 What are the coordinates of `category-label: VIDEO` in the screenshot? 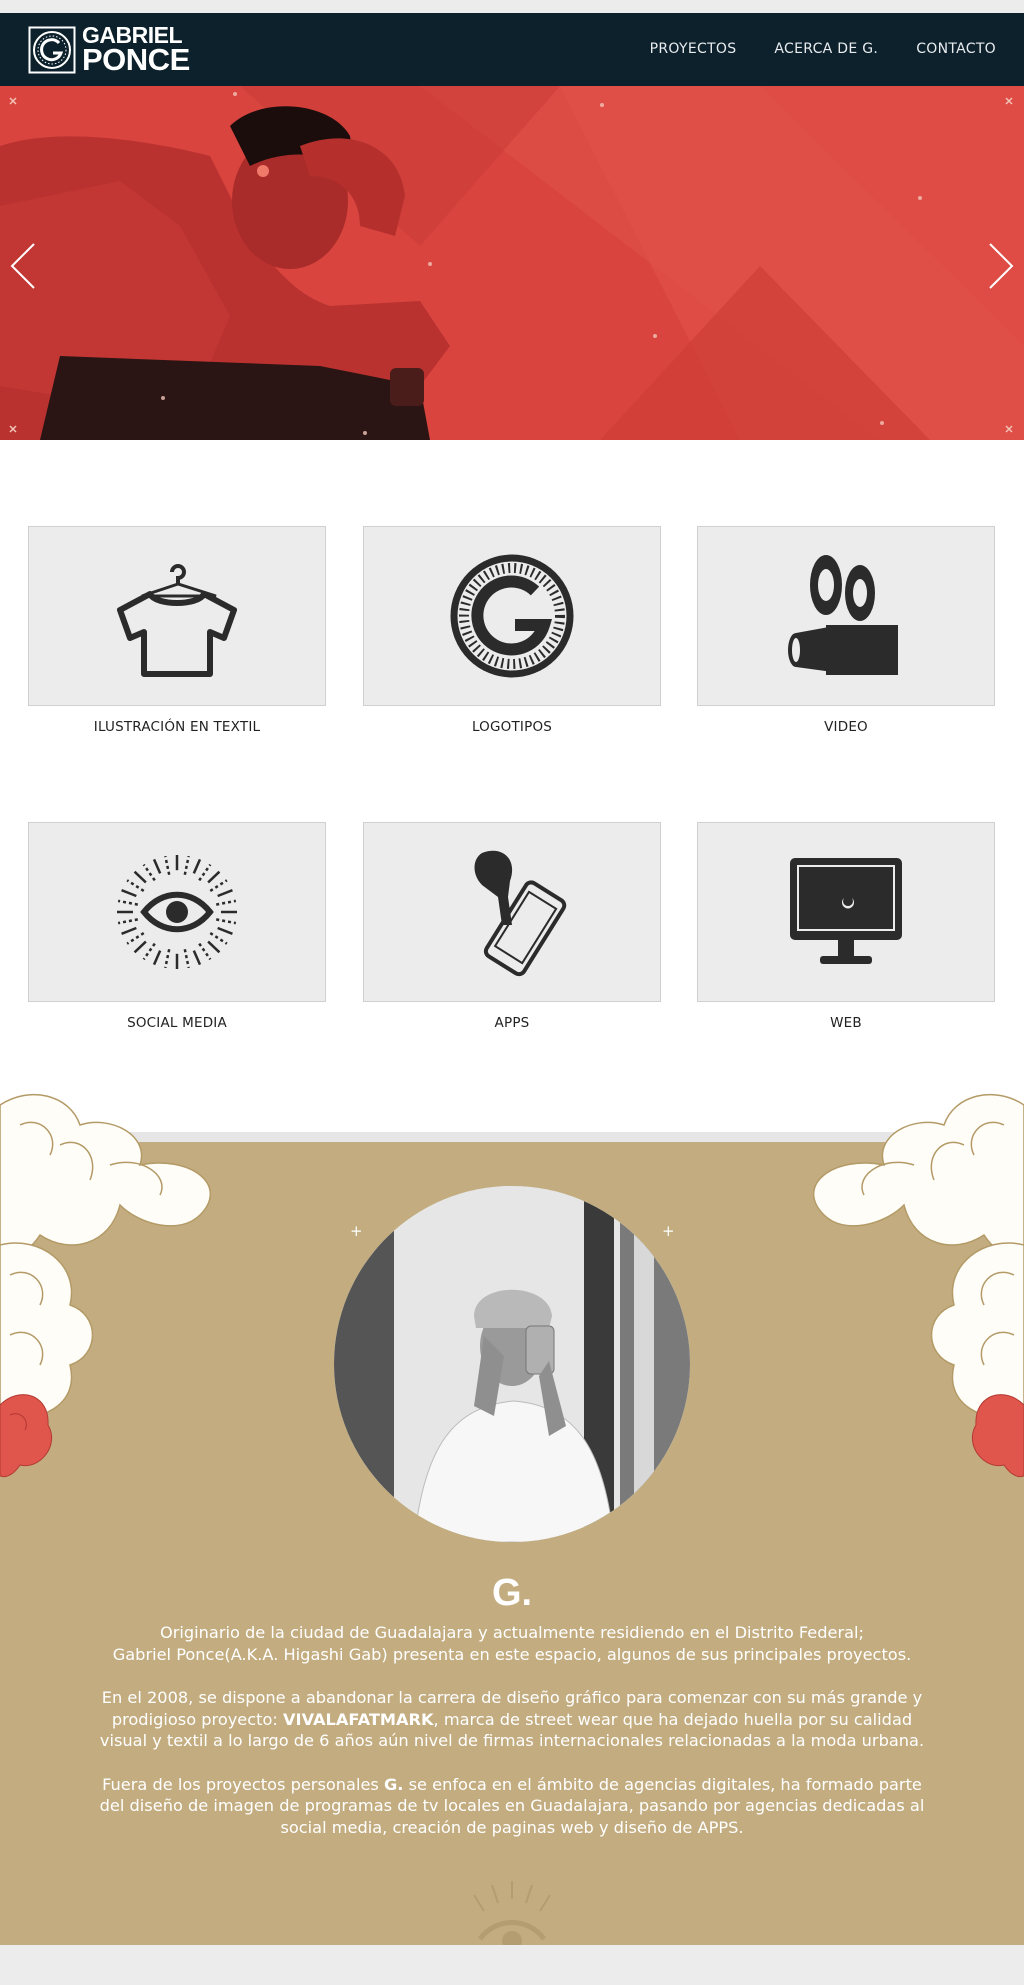 It's located at (846, 727).